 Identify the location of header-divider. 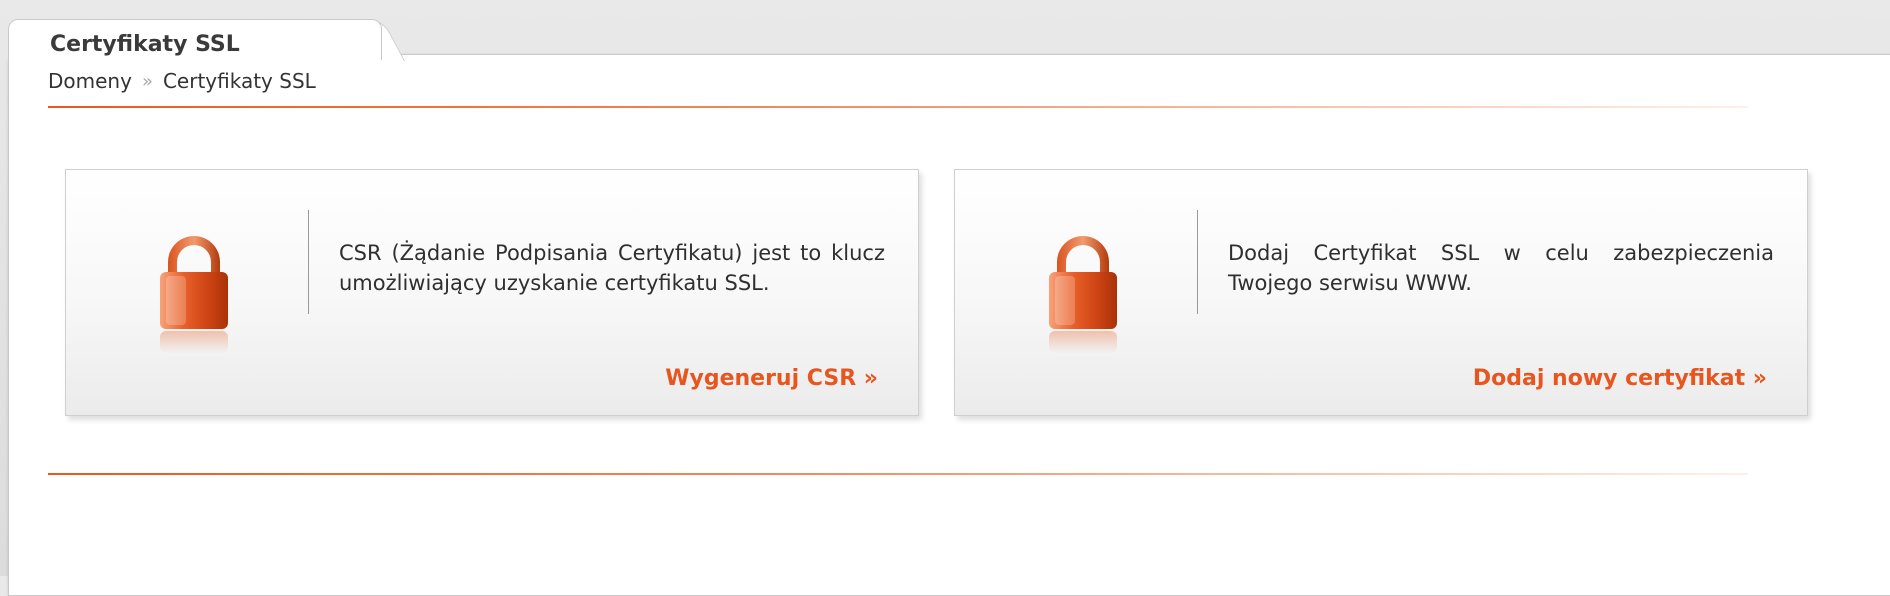
(898, 107).